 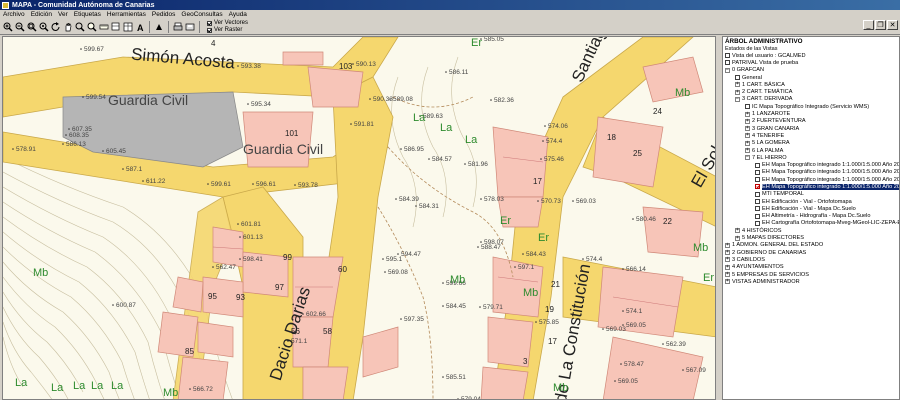 I want to click on view-raster-checkbox, so click(x=209, y=30).